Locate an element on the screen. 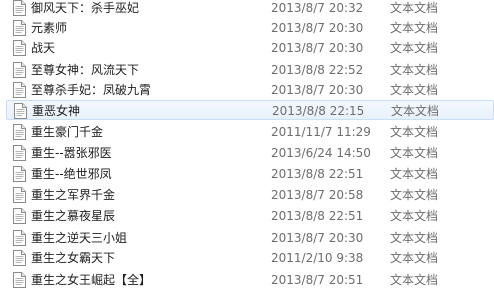  file-row: 御风天下：杀手巫妃 2013/8/7 20:32 文本文档 is located at coordinates (250, 9).